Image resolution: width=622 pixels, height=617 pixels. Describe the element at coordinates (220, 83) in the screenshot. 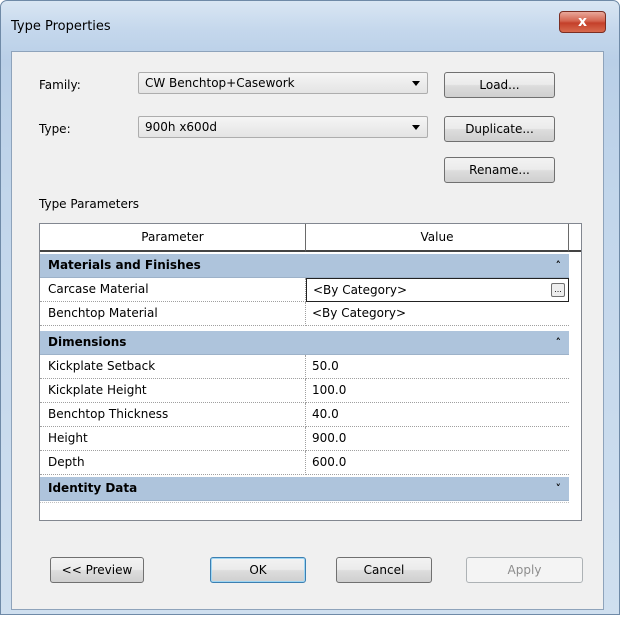

I see `family-dropdown-value: CW Benchtop+Casework` at that location.